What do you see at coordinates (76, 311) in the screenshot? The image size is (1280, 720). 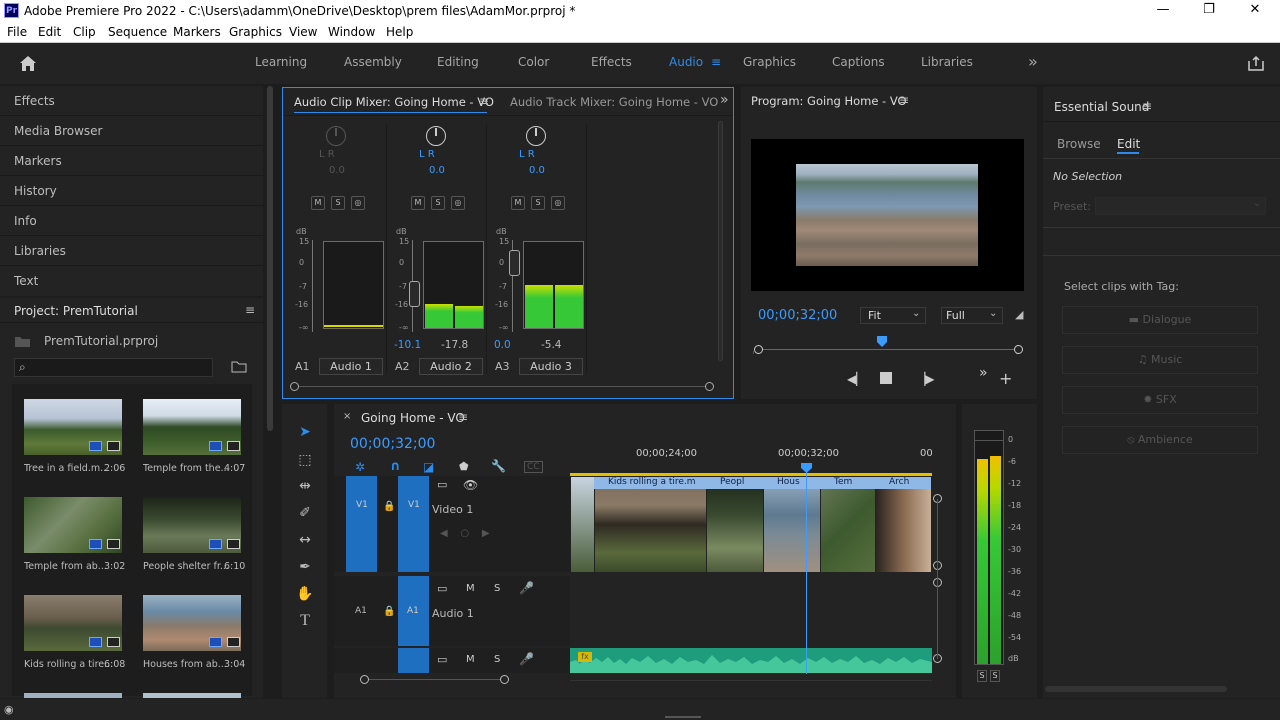 I see `project-title: Project: PremTutorial` at bounding box center [76, 311].